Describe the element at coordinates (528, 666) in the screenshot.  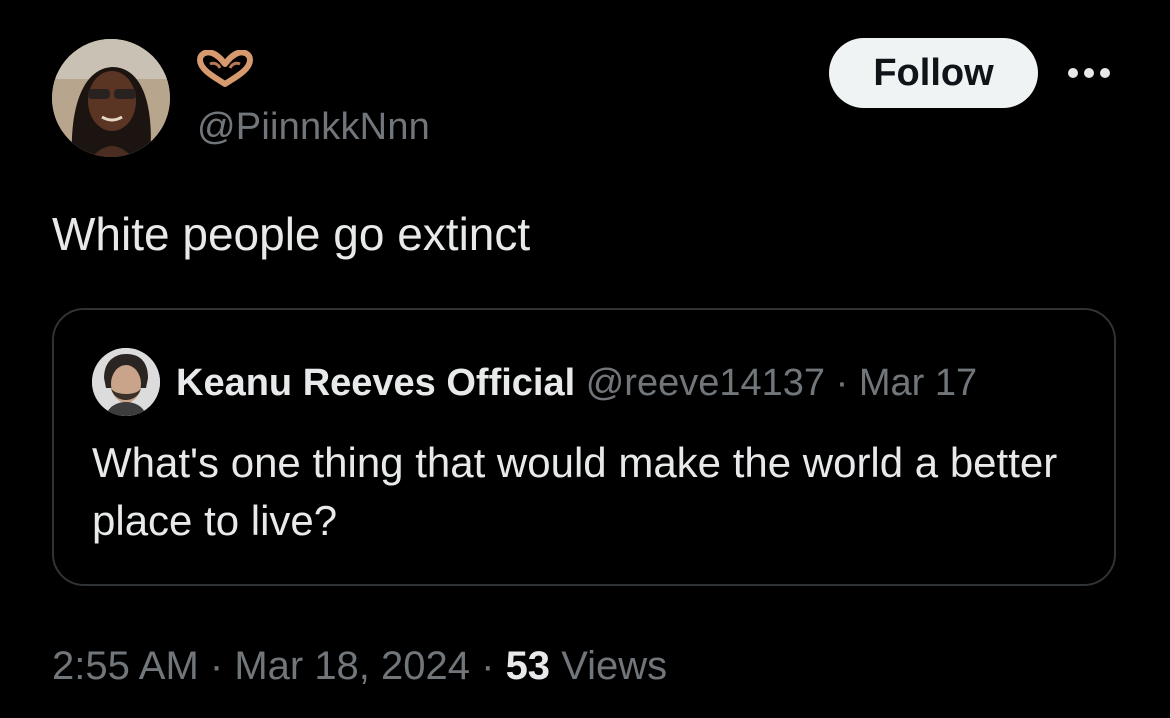
I see `views-count: 53` at that location.